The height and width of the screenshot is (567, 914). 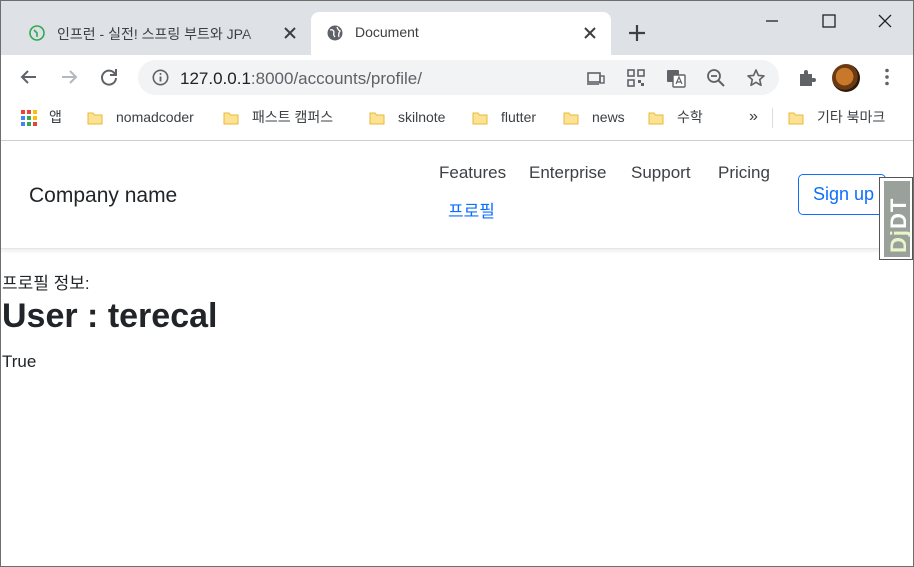 I want to click on bookmarks-divider, so click(x=772, y=118).